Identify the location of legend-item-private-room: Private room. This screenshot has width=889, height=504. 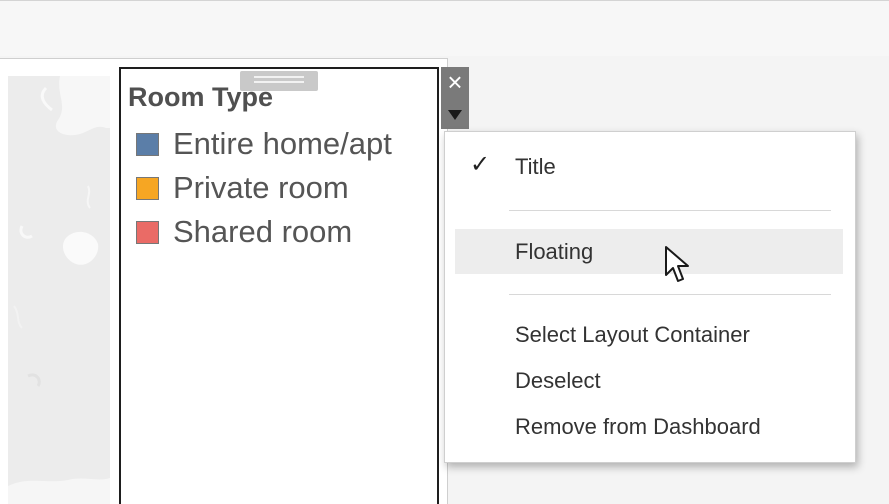
(242, 187).